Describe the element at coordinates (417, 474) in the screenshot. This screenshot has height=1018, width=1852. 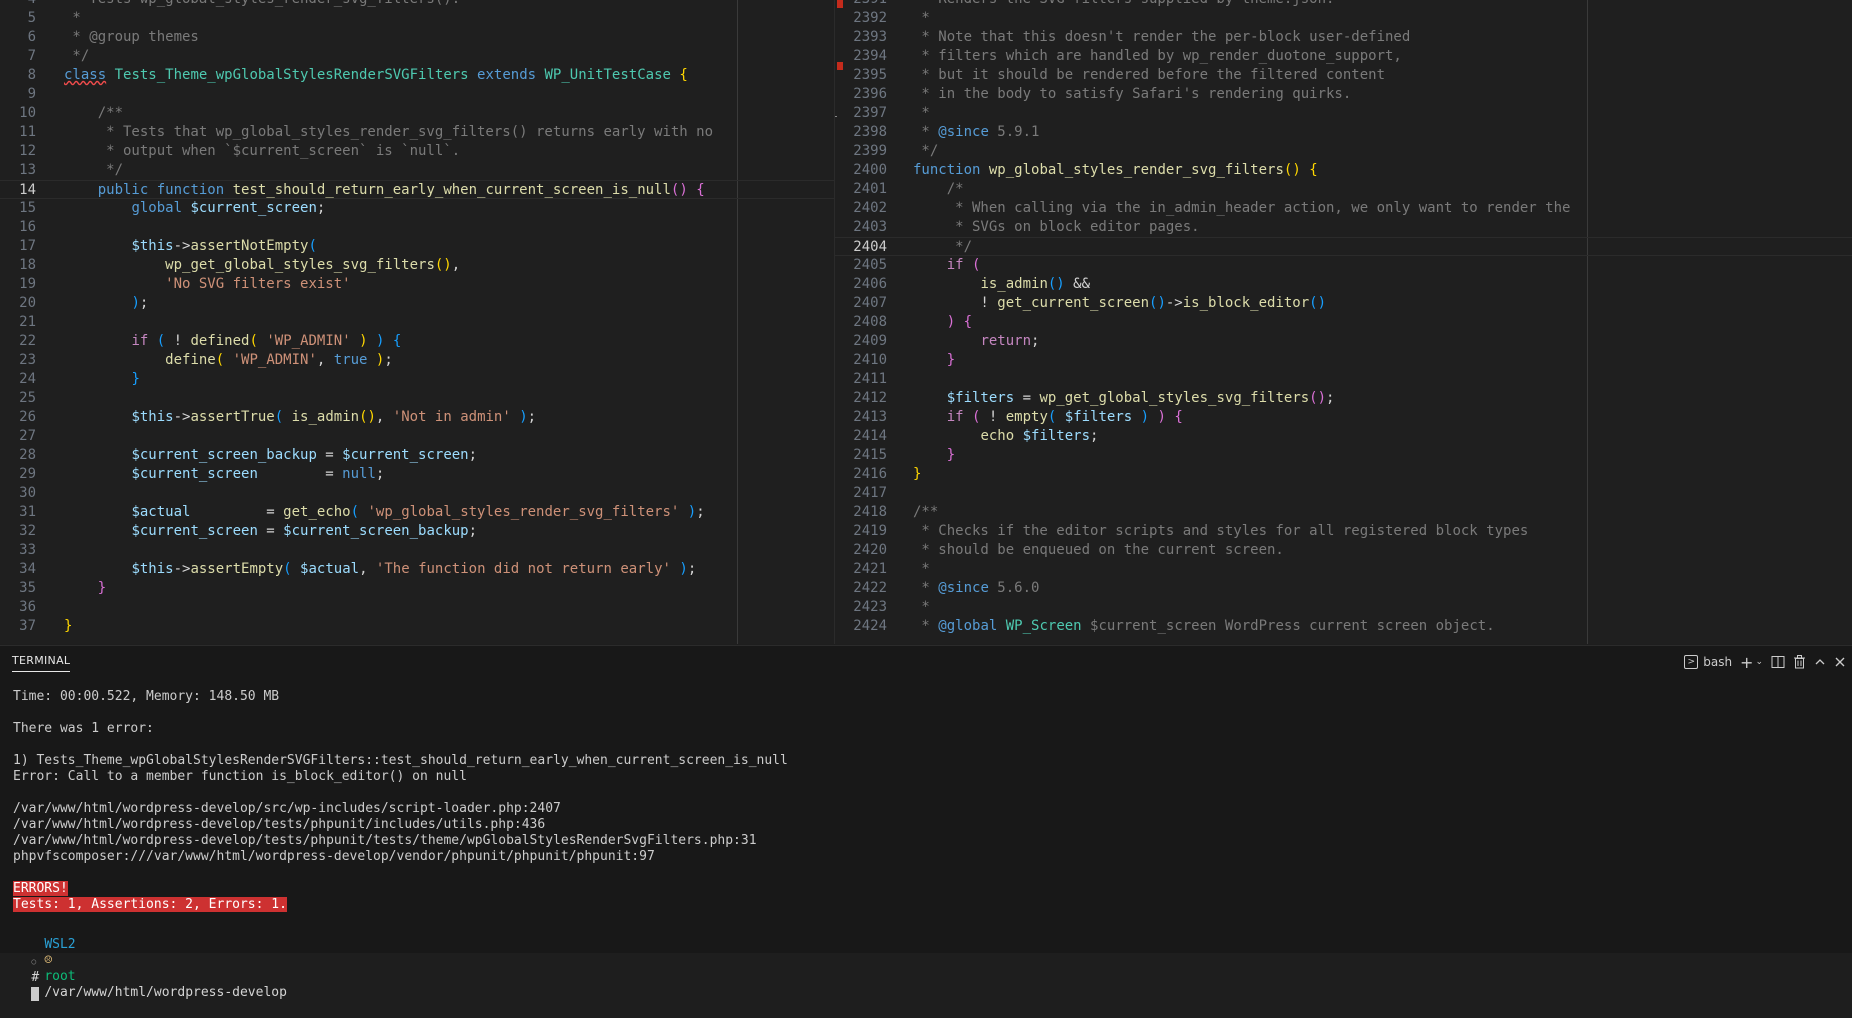
I see `code-line: 29 $current_screen = null;` at that location.